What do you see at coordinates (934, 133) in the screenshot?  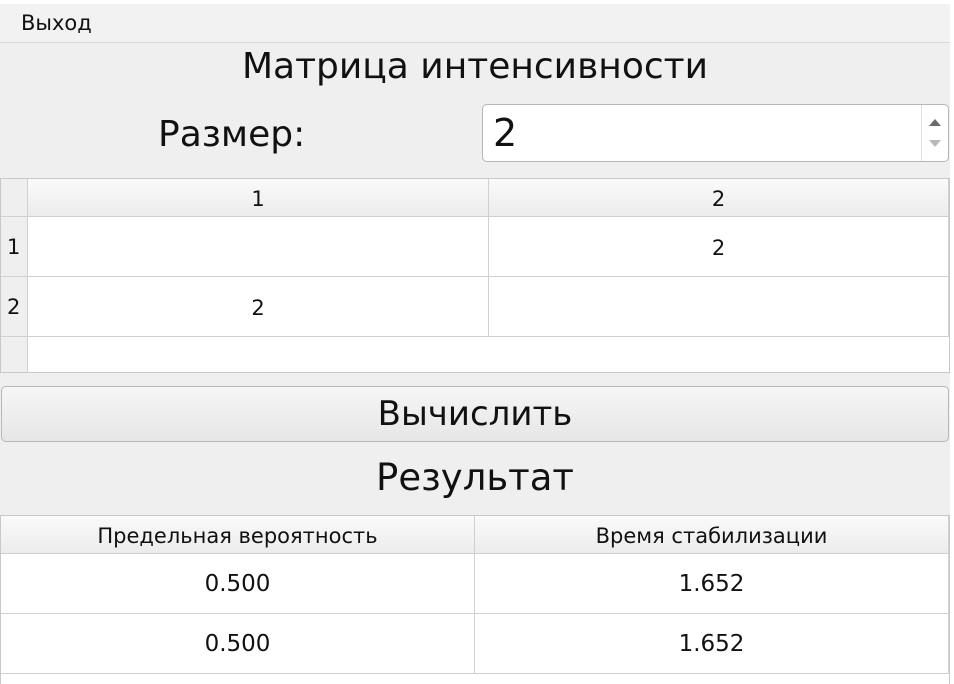 I see `spinbox-arrows` at bounding box center [934, 133].